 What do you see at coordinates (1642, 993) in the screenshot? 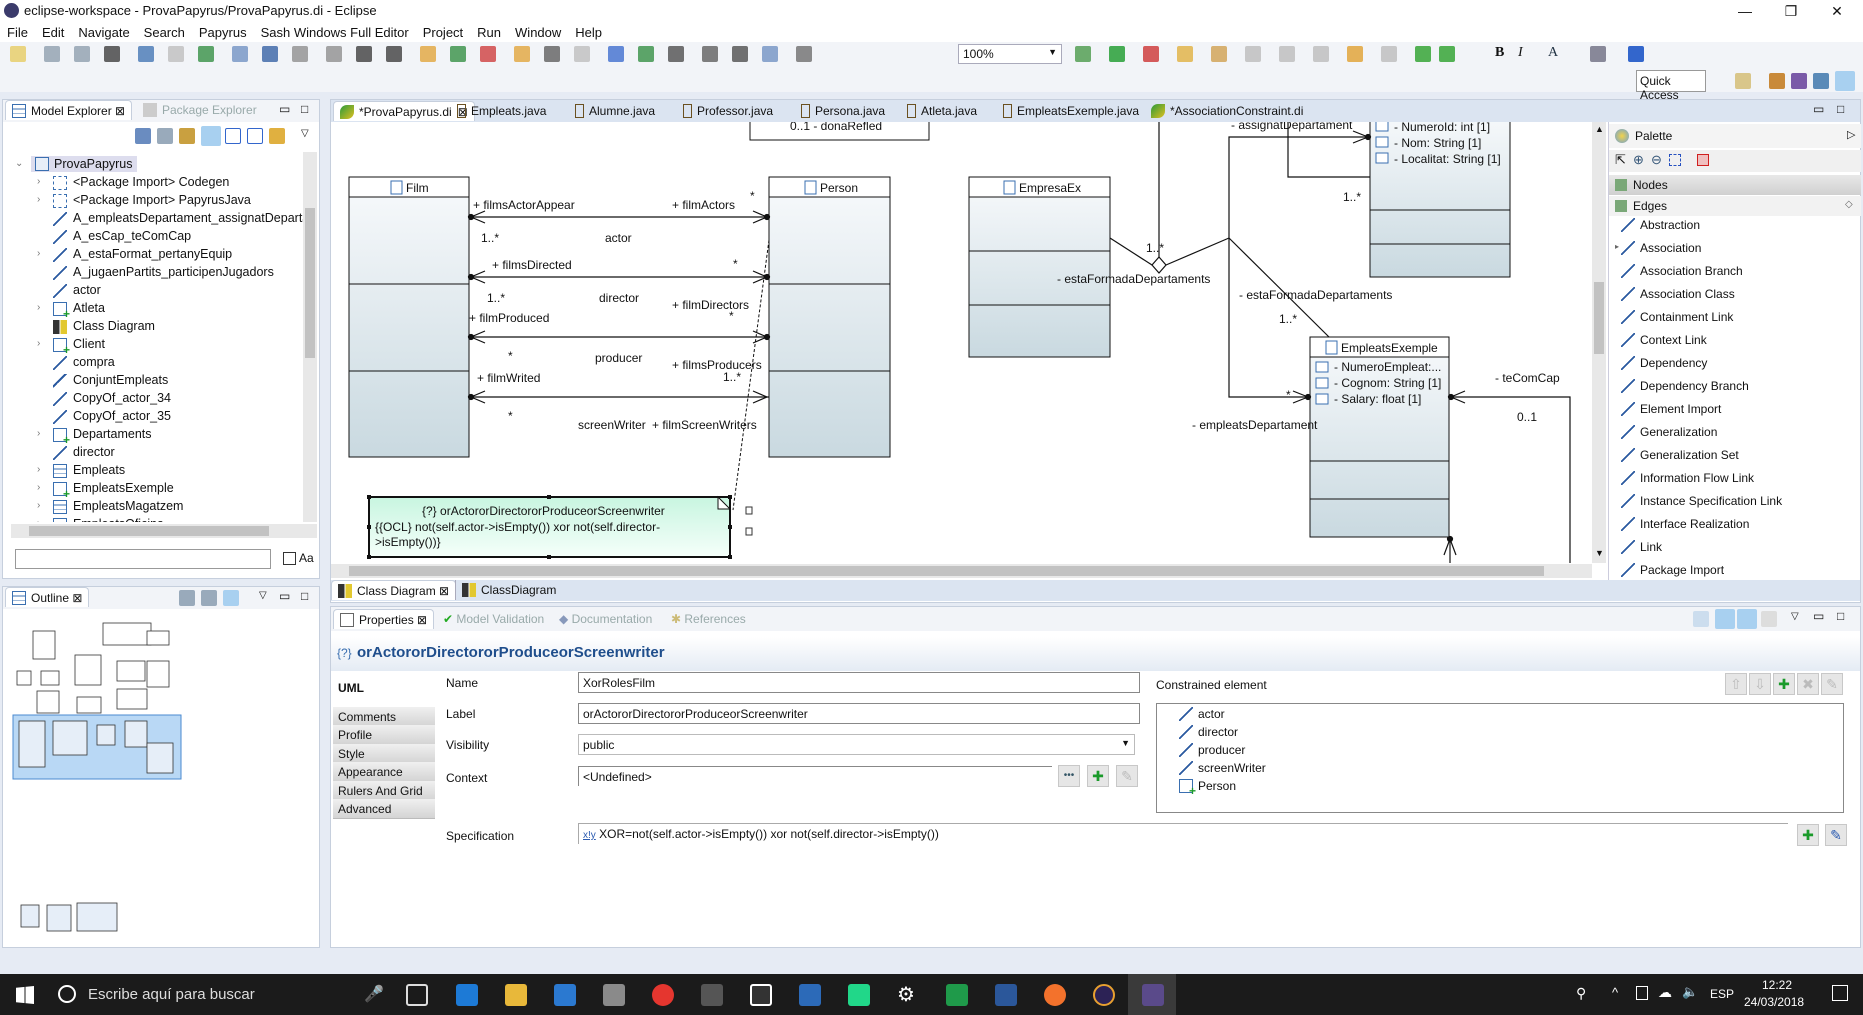
I see `network-icon` at bounding box center [1642, 993].